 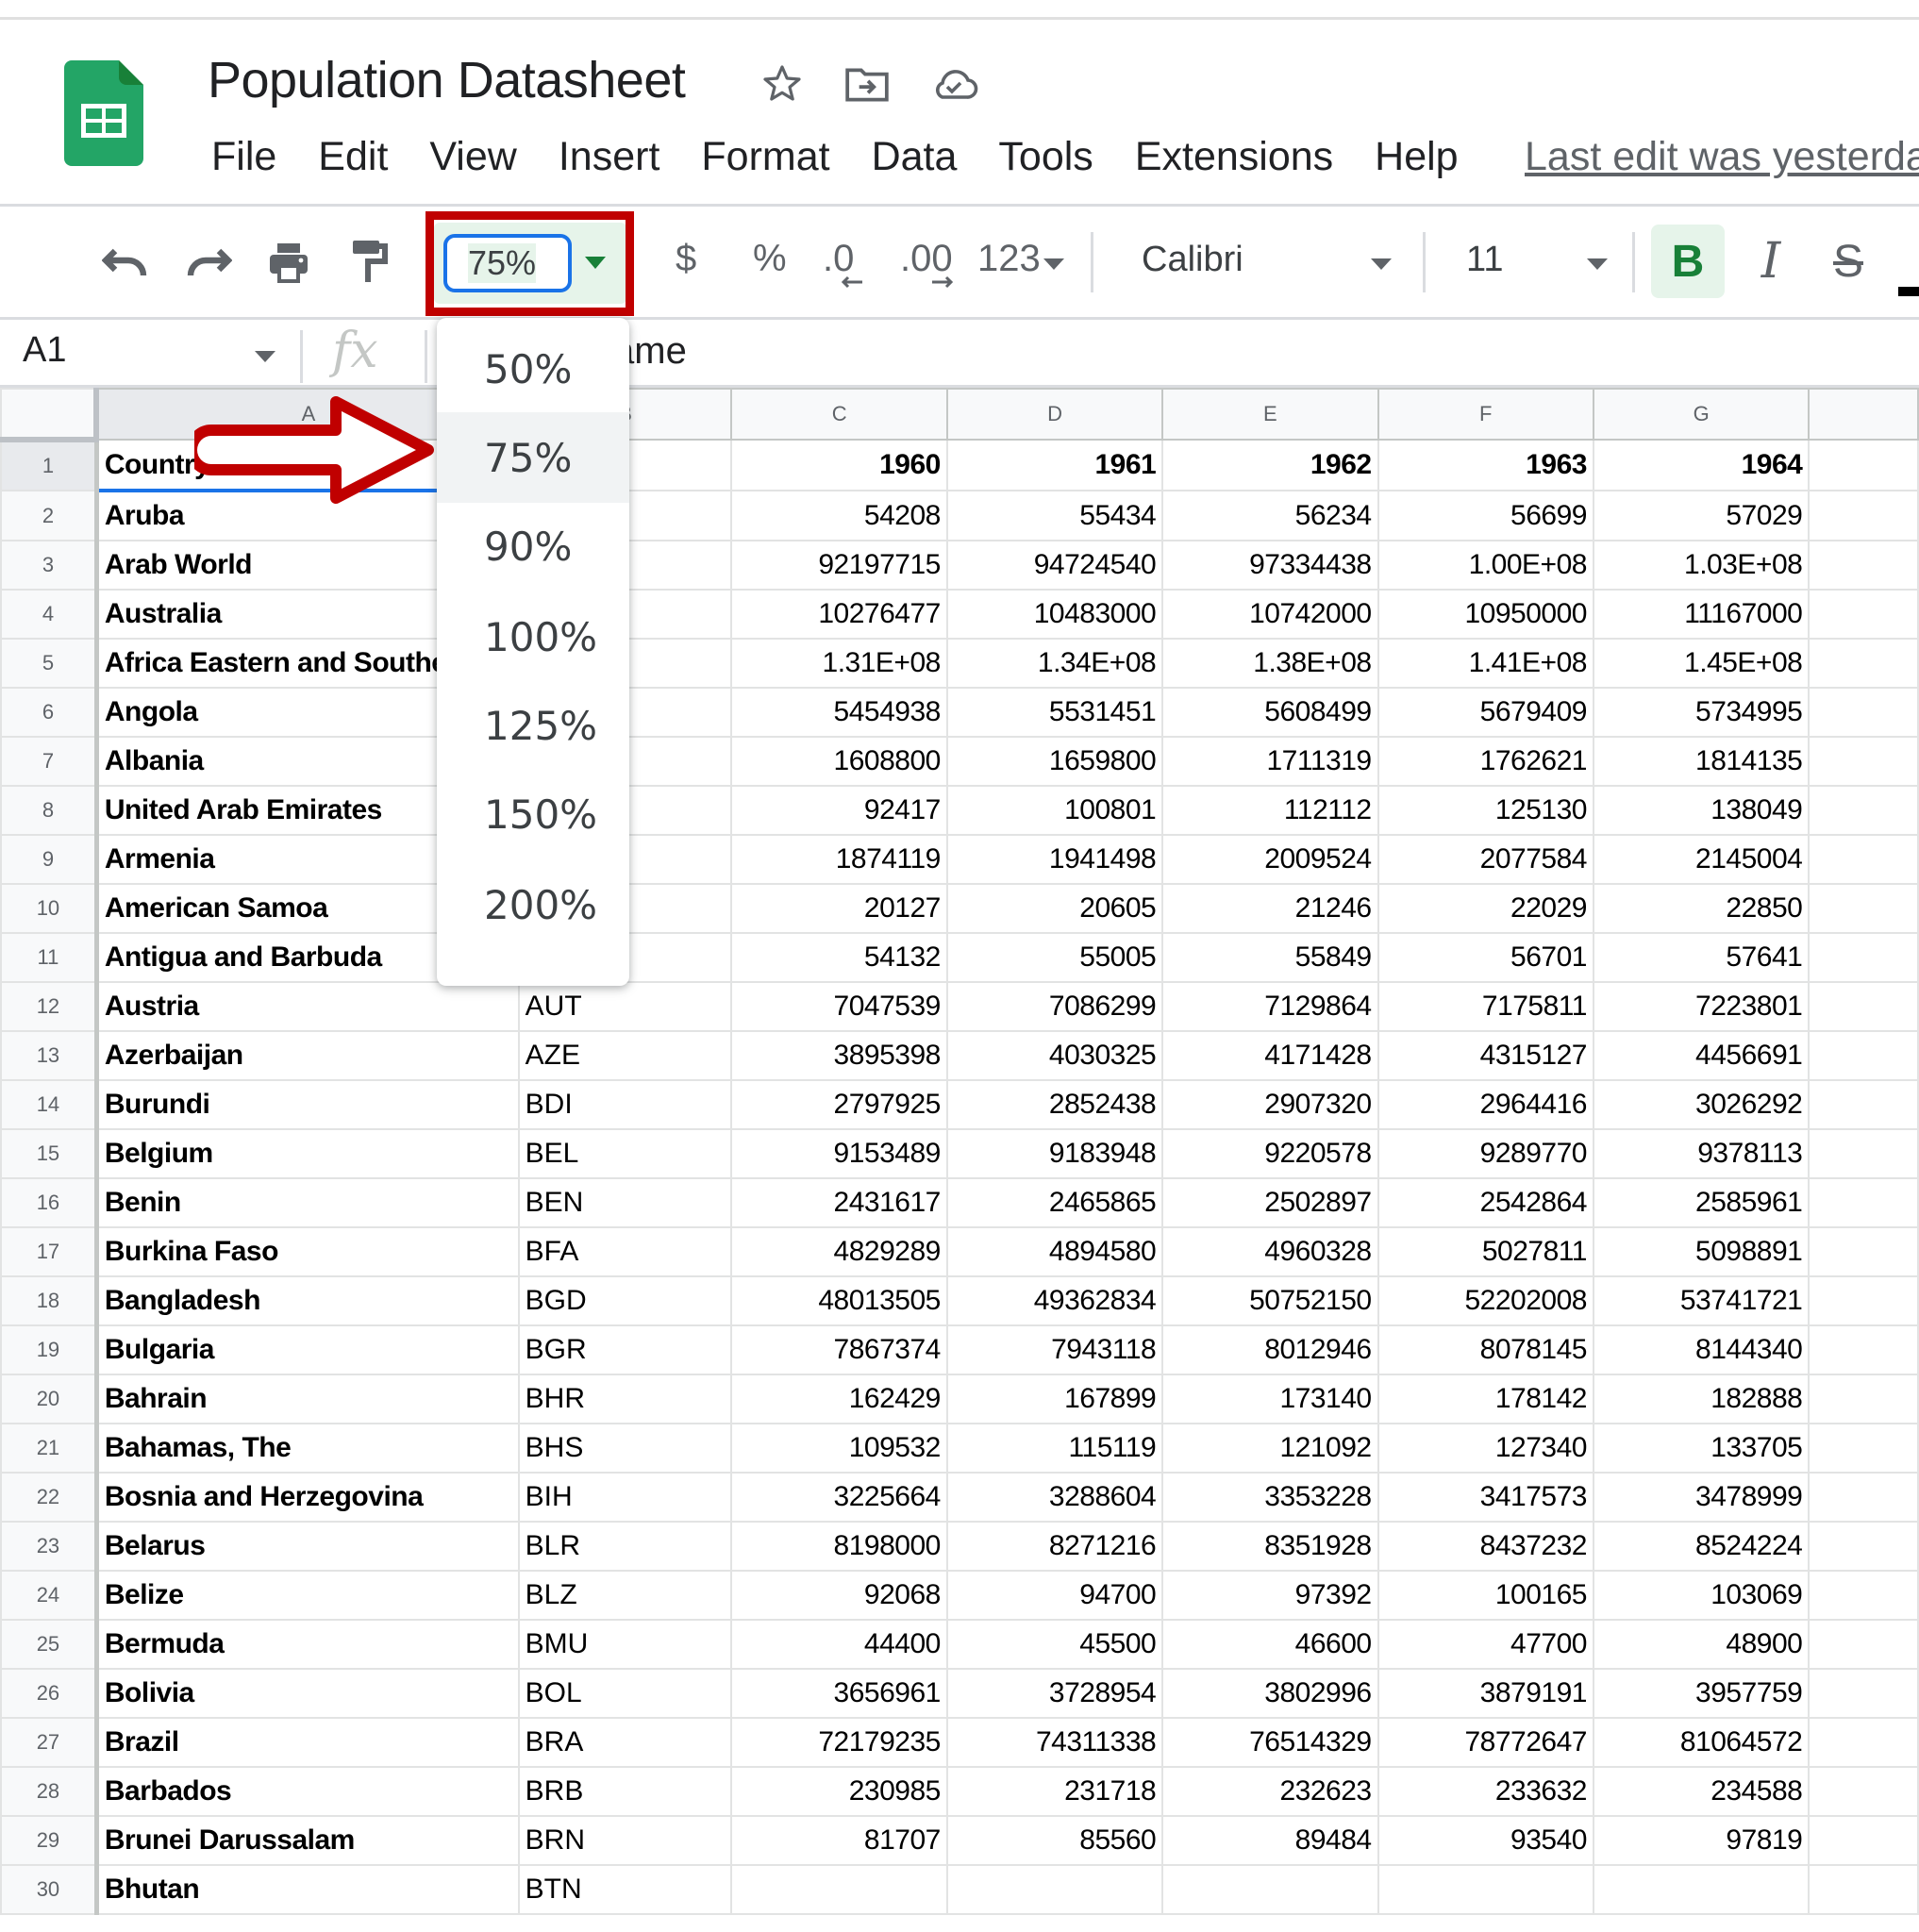 What do you see at coordinates (839, 415) in the screenshot?
I see `column-header-c: C` at bounding box center [839, 415].